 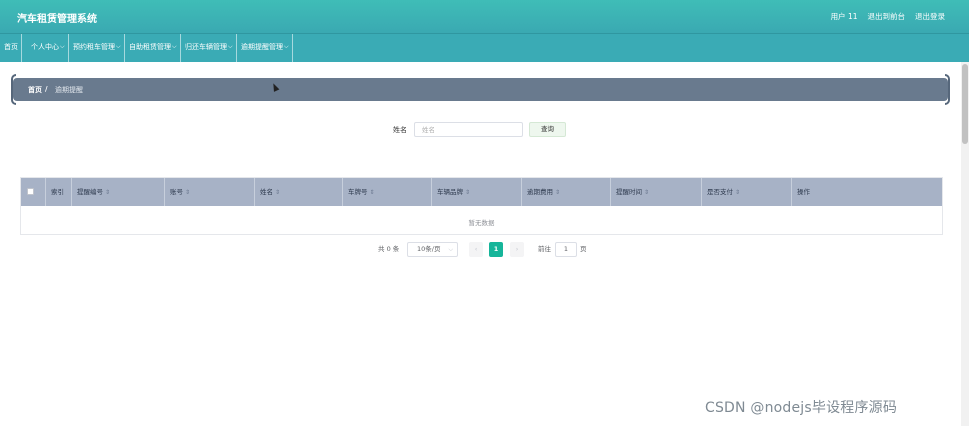 I want to click on breadcrumb-current: 逾期提醒, so click(x=69, y=90).